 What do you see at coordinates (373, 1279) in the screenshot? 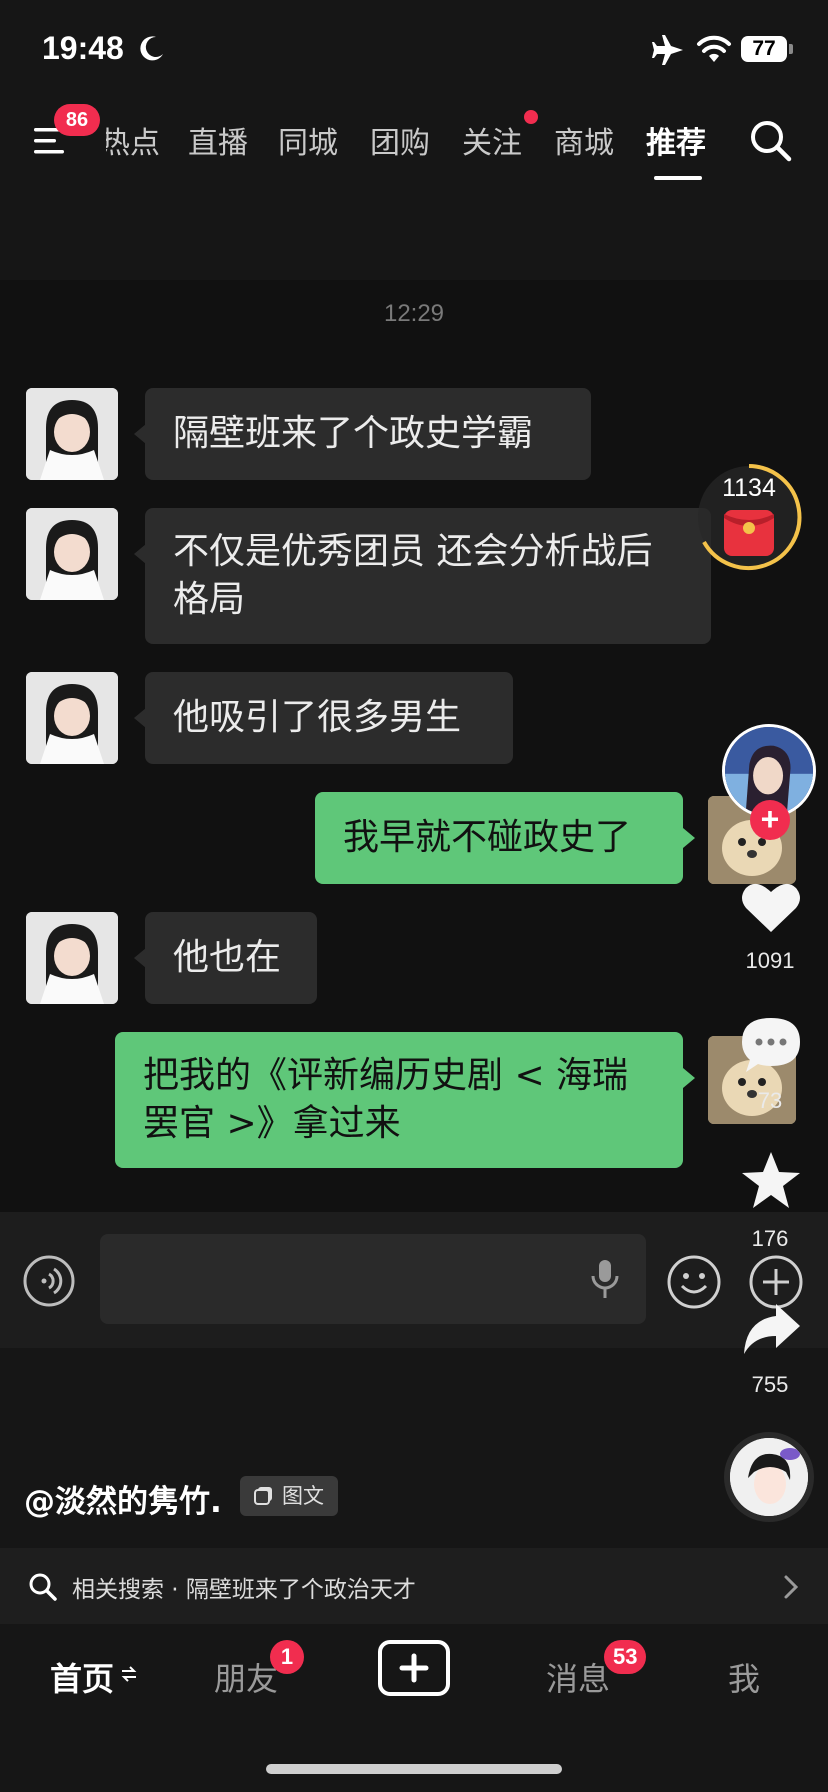
I see `chat-text-input` at bounding box center [373, 1279].